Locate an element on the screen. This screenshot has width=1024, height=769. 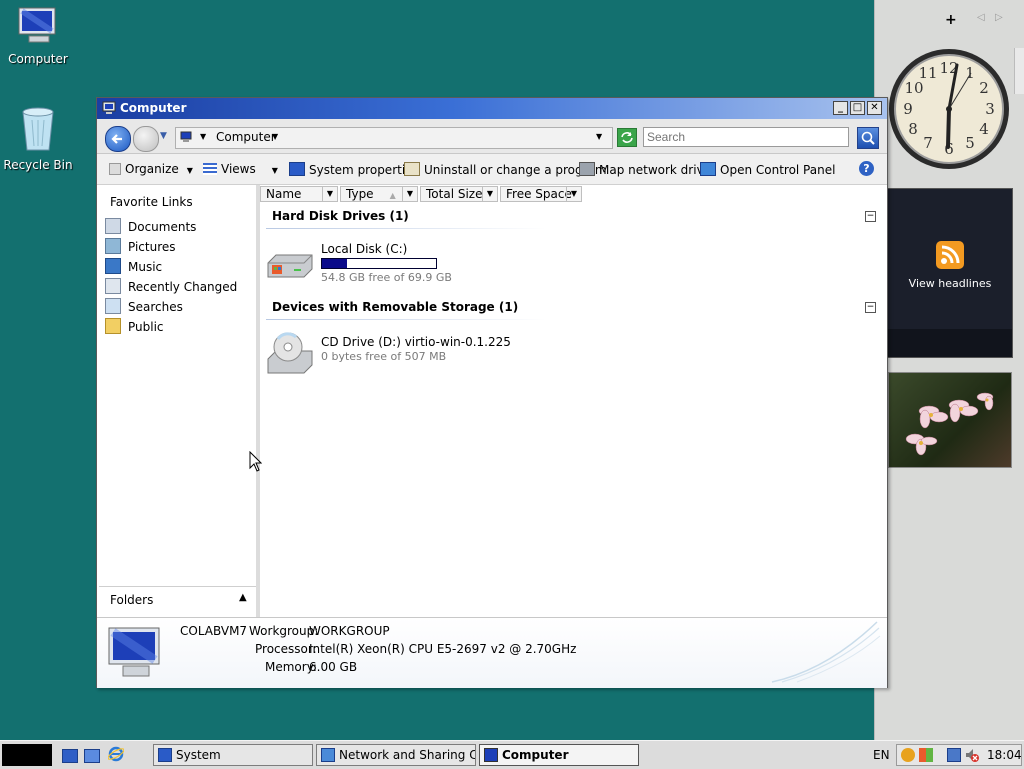
window-title: Computer is located at coordinates (153, 108).